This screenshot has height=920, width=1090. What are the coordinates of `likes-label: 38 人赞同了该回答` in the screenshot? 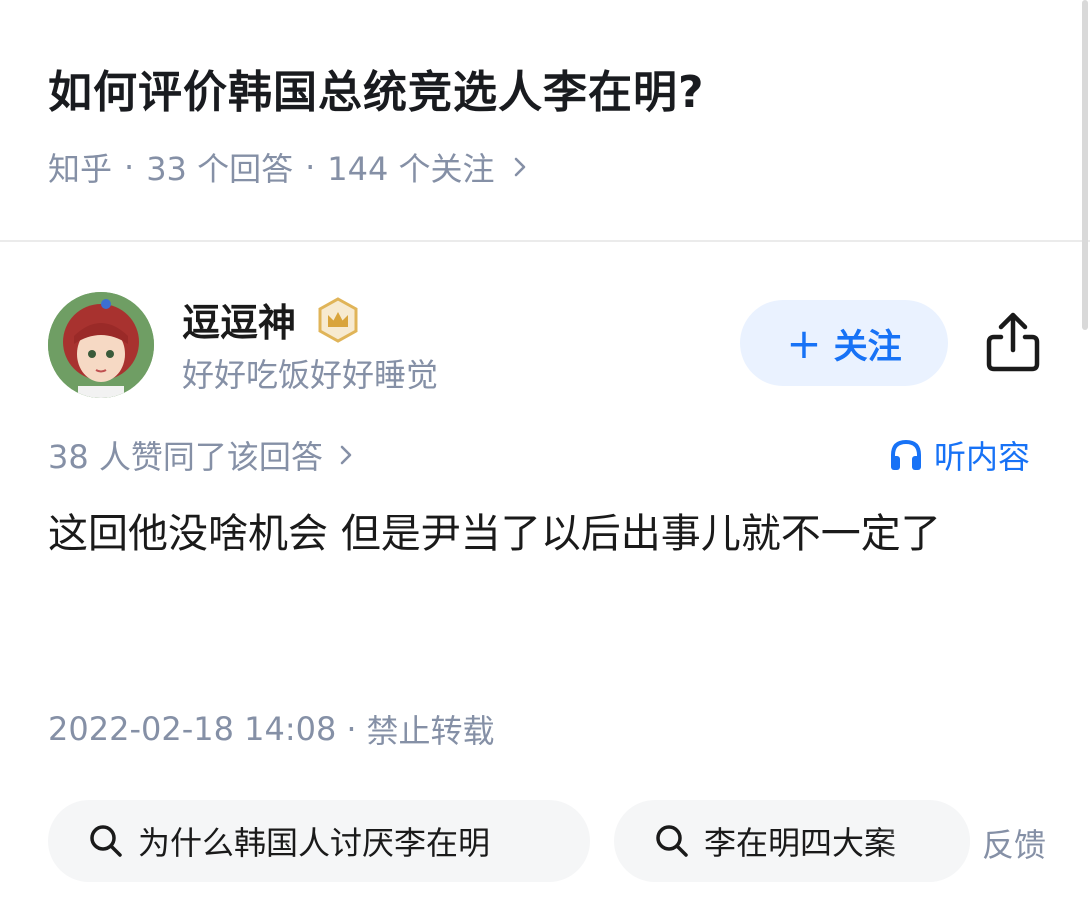 It's located at (185, 457).